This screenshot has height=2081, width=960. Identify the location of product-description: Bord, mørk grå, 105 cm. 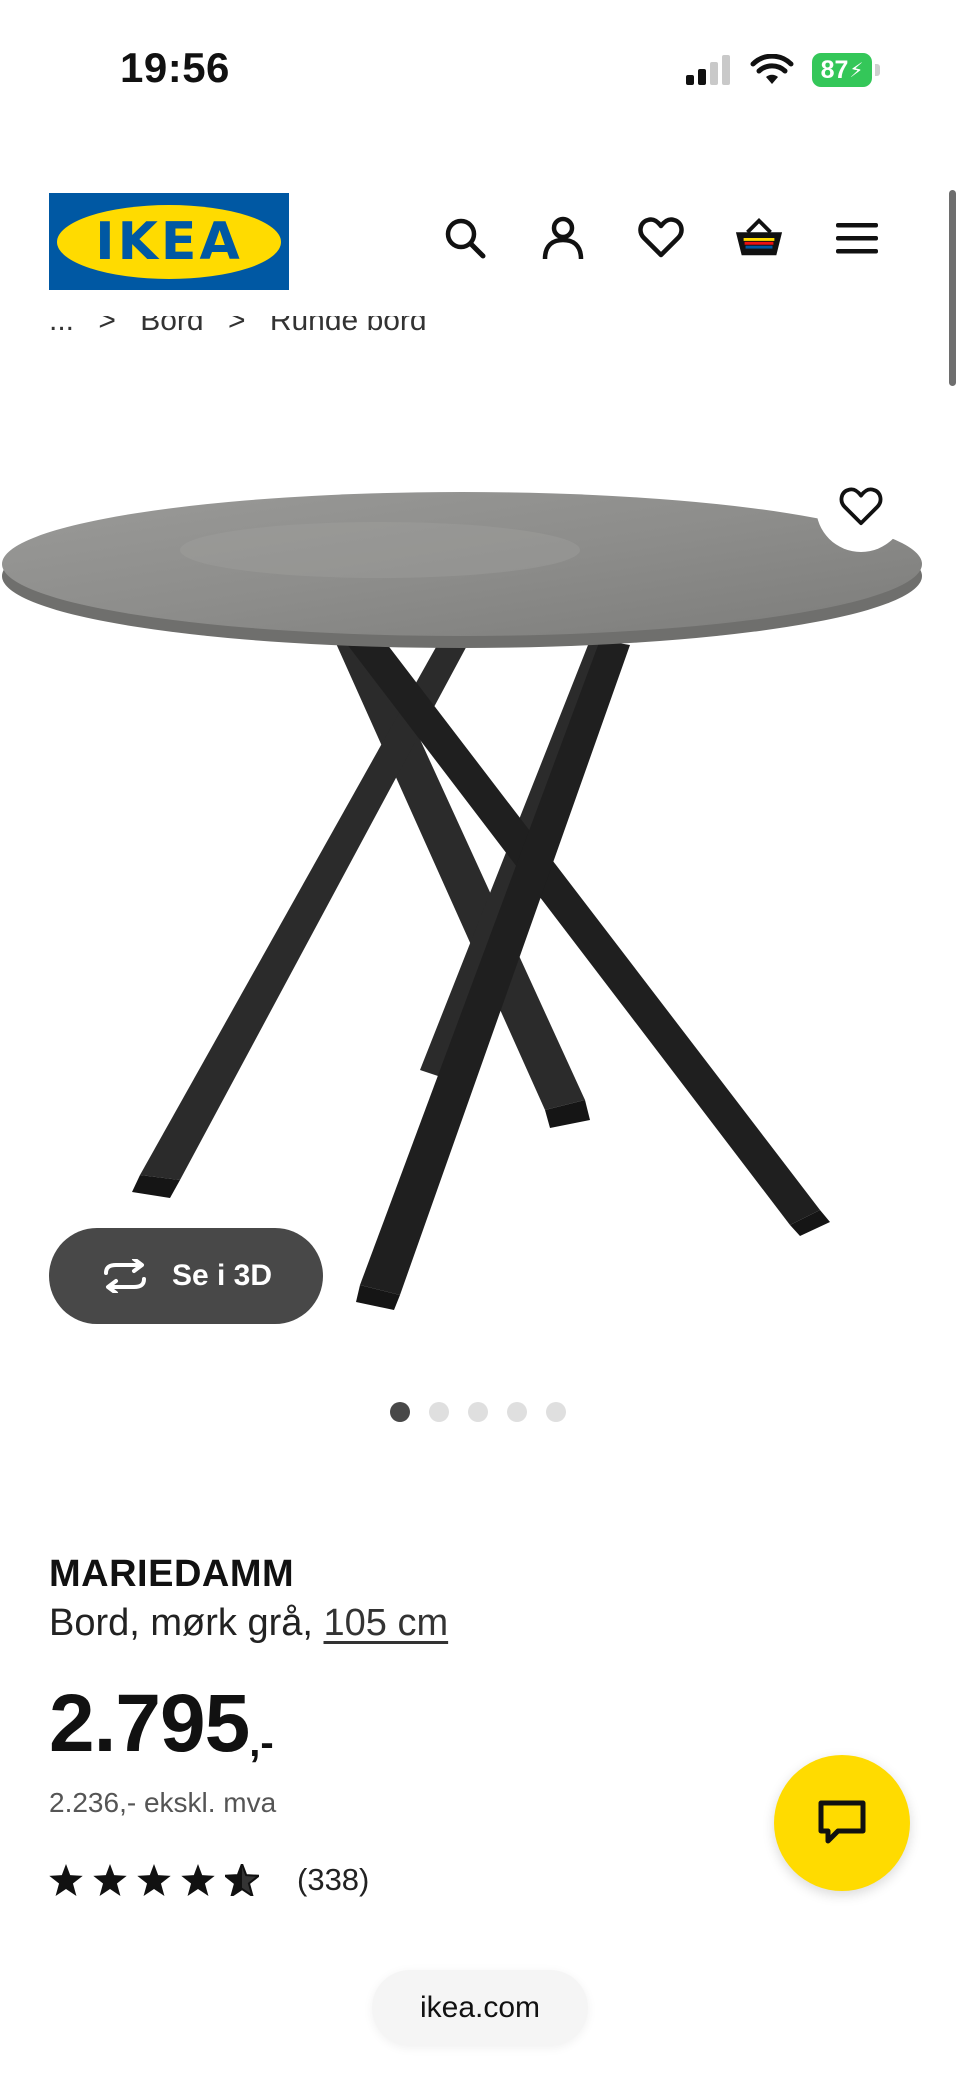
(248, 1623).